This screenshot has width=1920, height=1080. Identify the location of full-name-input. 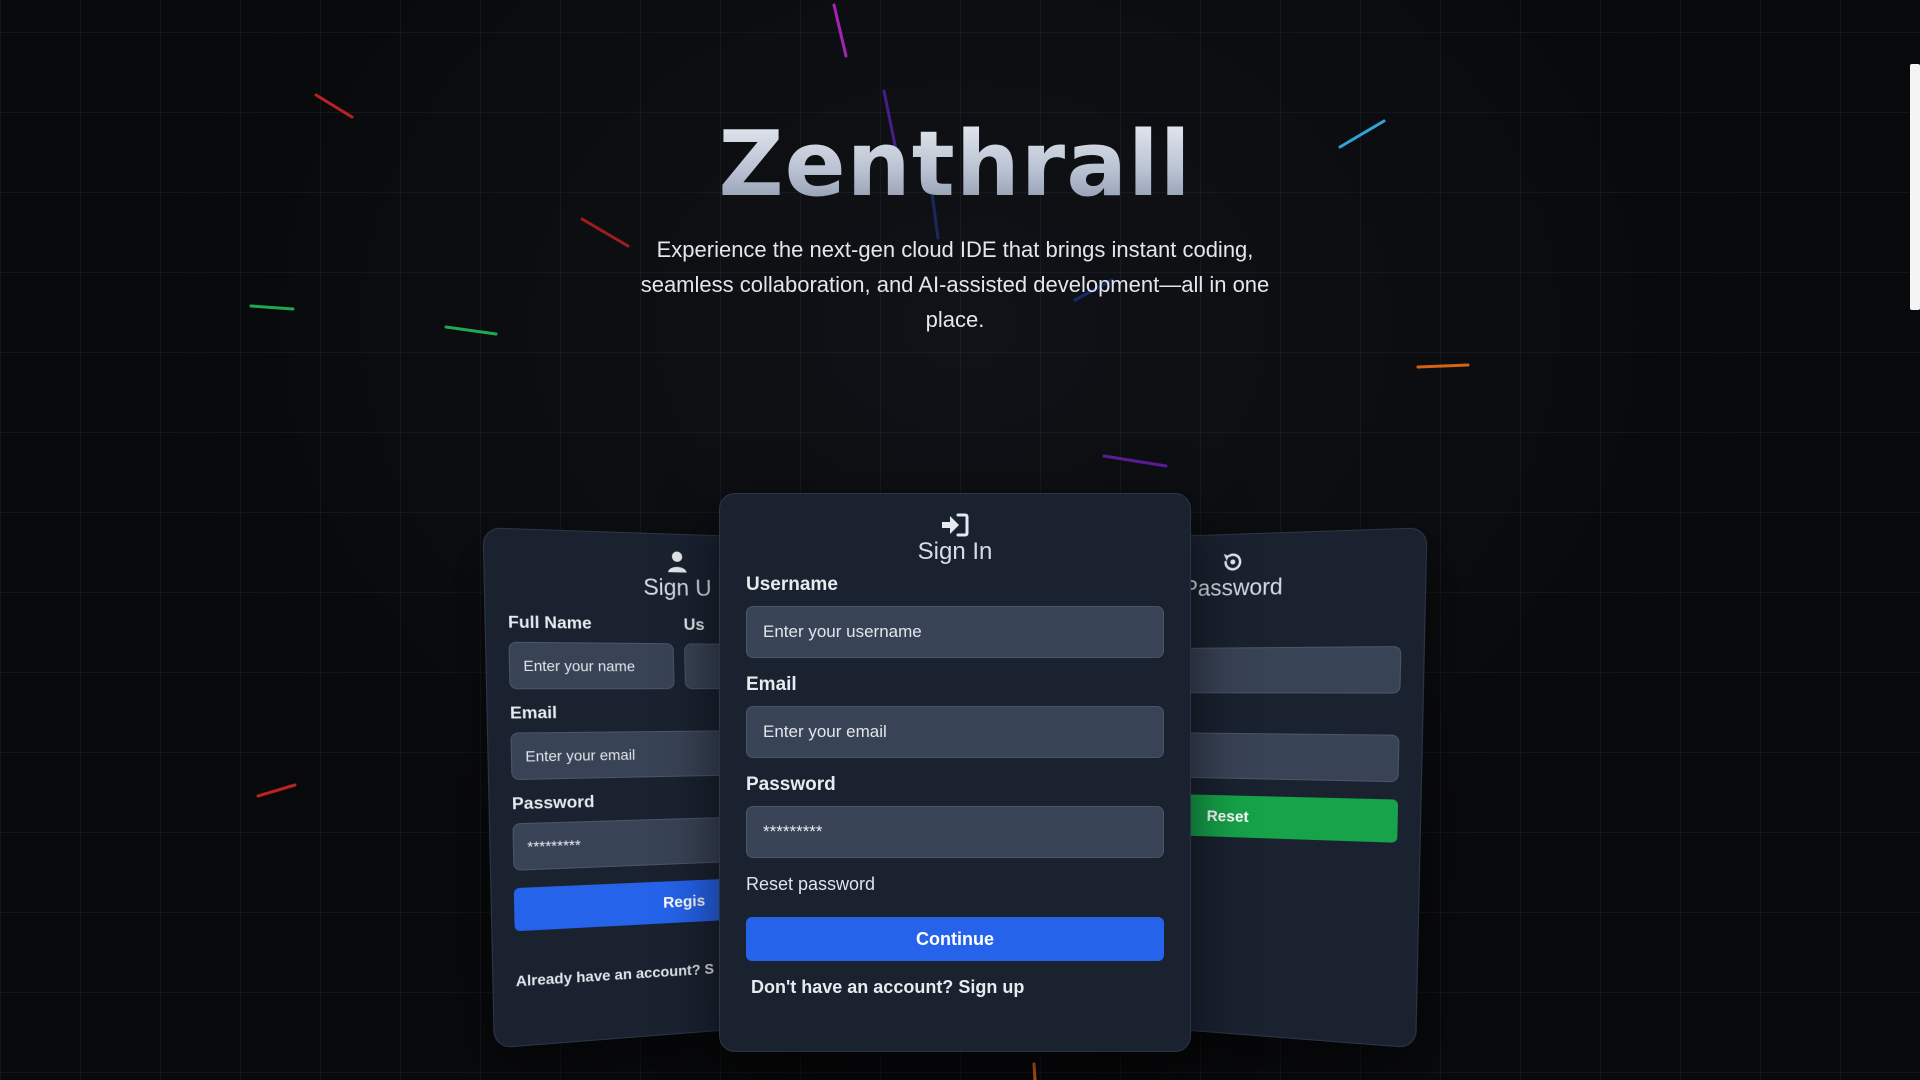
(591, 666).